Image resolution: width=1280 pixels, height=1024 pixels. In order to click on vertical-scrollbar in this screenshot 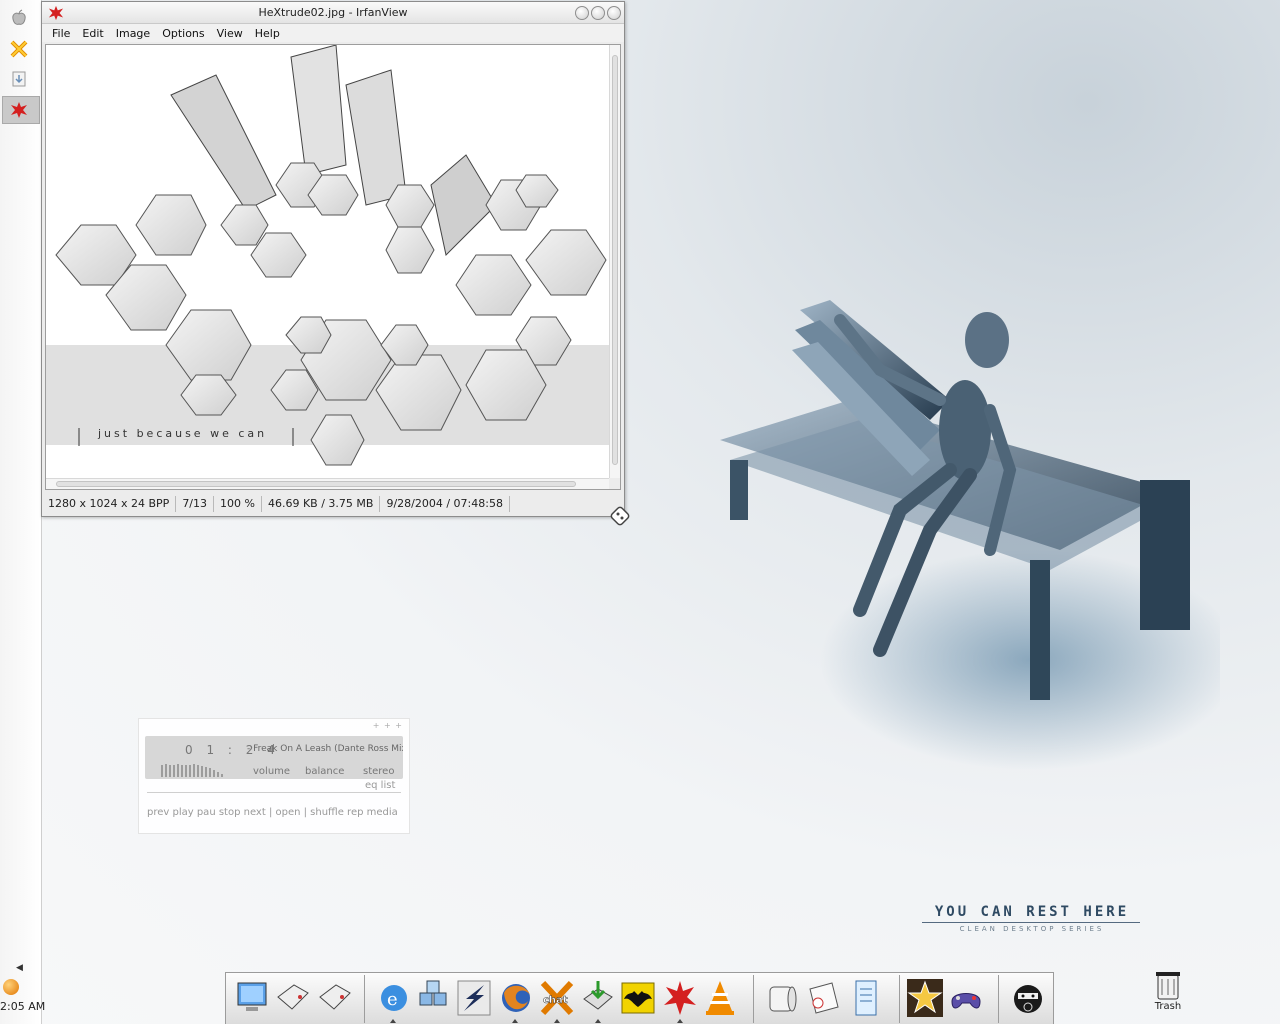, I will do `click(614, 262)`.